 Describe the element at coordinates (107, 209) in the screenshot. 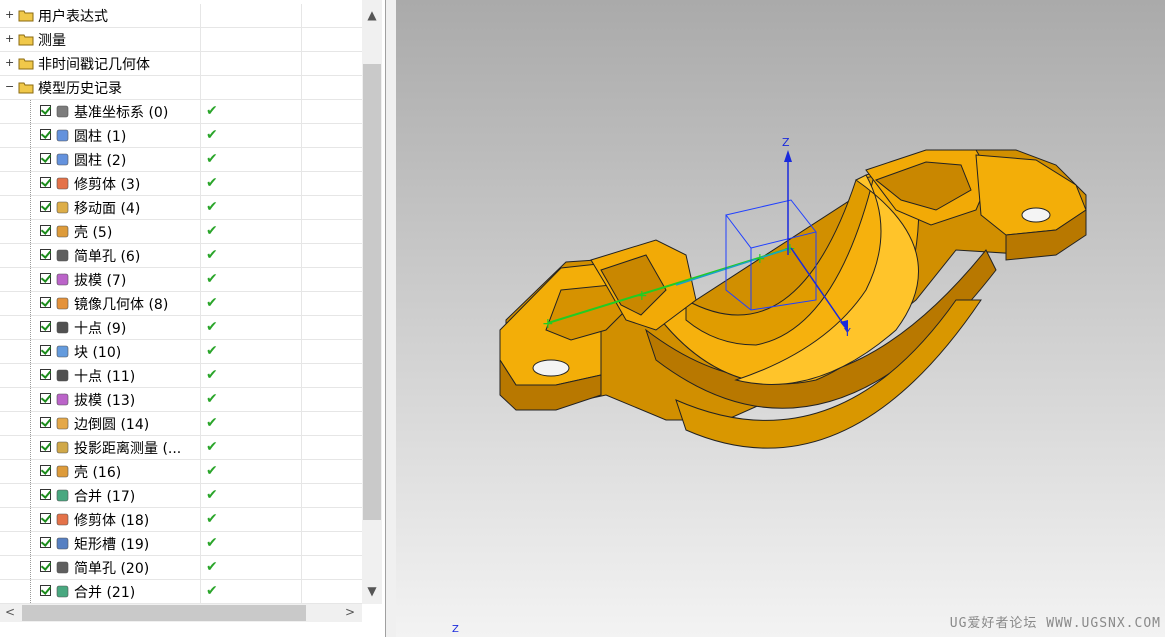

I see `feature-label: 移动面 (4)` at that location.